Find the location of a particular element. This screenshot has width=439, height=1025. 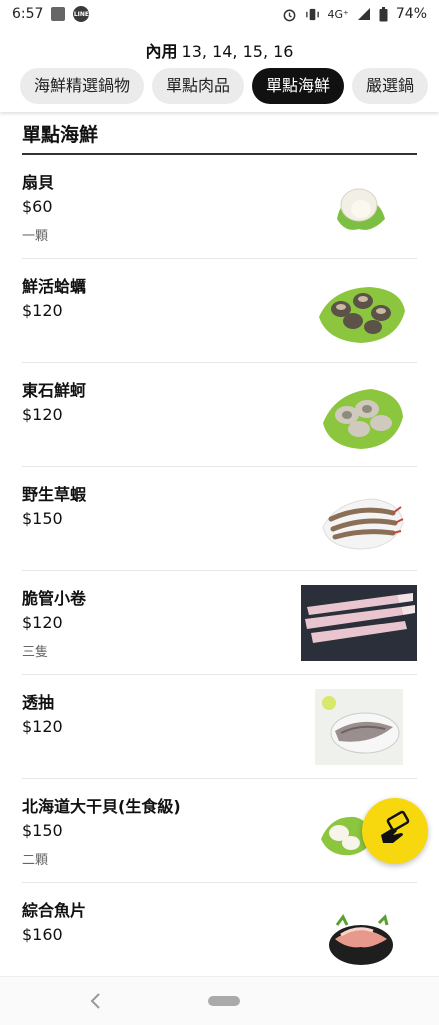

item-name: 扇貝 is located at coordinates (38, 182).